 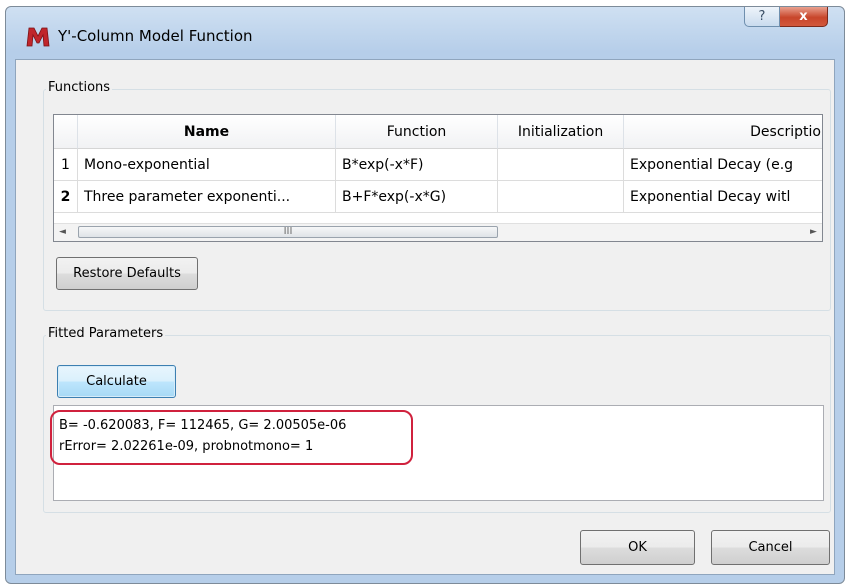 What do you see at coordinates (38, 37) in the screenshot?
I see `app-logo-icon` at bounding box center [38, 37].